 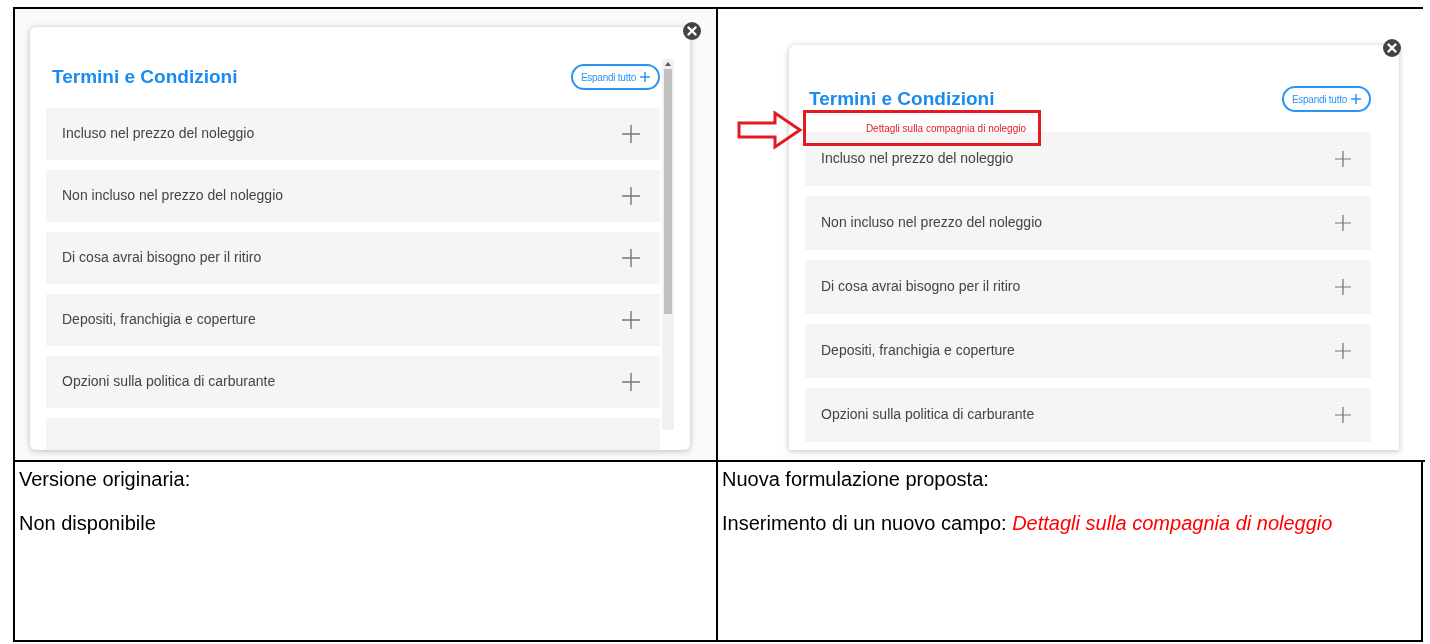 I want to click on note-text: Inserimento di un nuovo campo: Dettagli sulla compagnia di noleggio, so click(x=1028, y=523).